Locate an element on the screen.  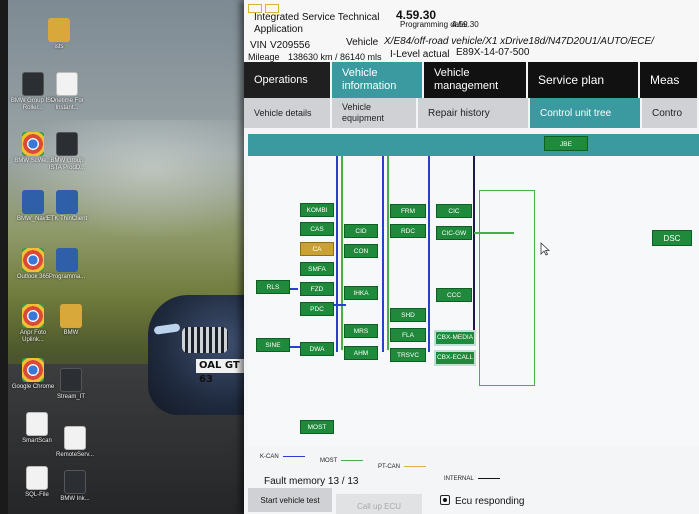
disc-icon is located at coordinates (67, 260).